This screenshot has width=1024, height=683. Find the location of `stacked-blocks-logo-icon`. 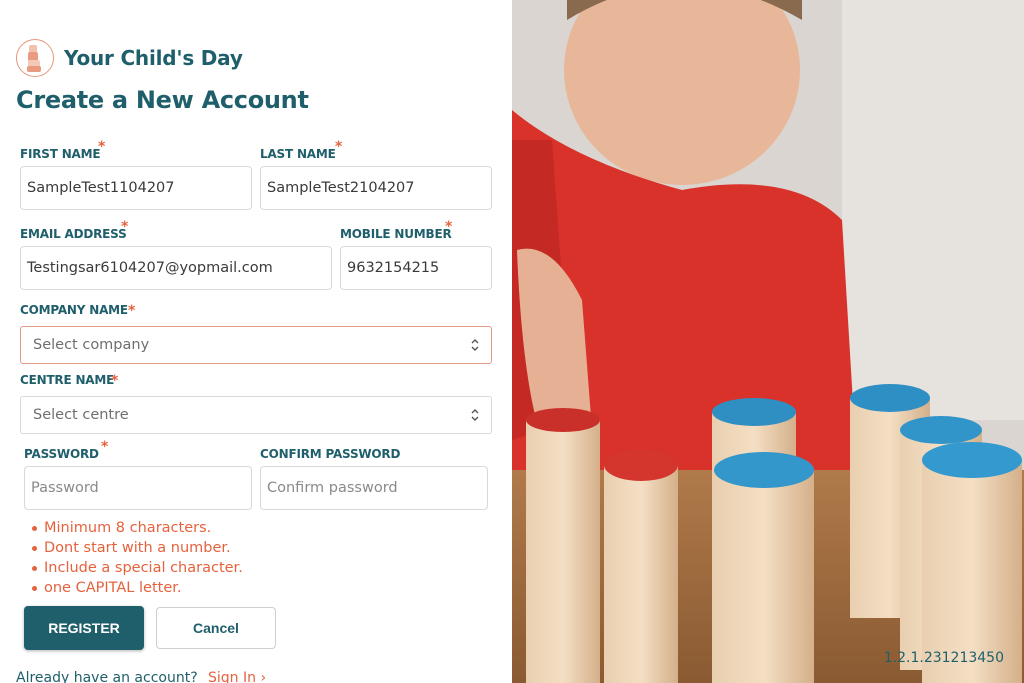

stacked-blocks-logo-icon is located at coordinates (35, 58).